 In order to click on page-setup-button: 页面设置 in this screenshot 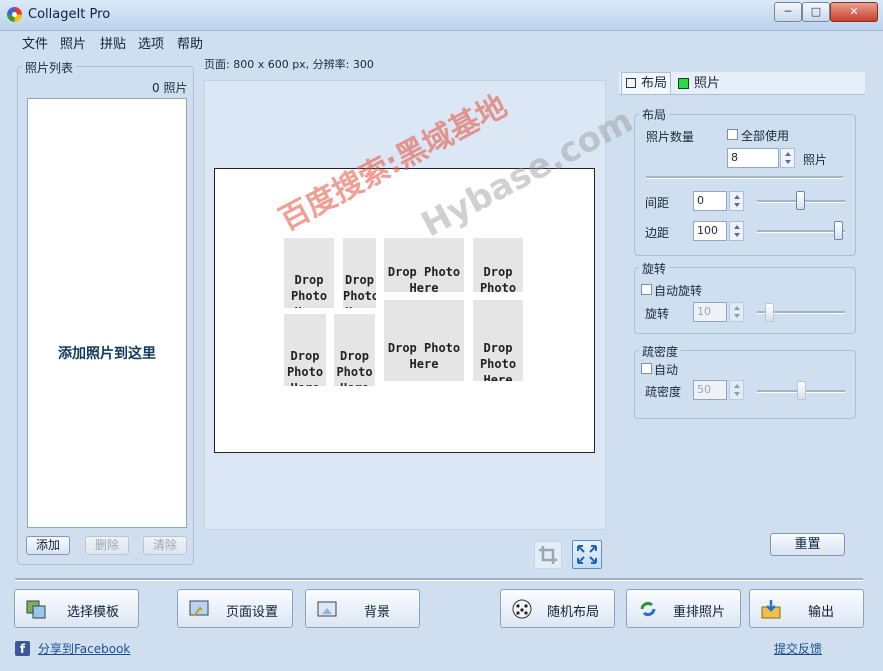, I will do `click(235, 608)`.